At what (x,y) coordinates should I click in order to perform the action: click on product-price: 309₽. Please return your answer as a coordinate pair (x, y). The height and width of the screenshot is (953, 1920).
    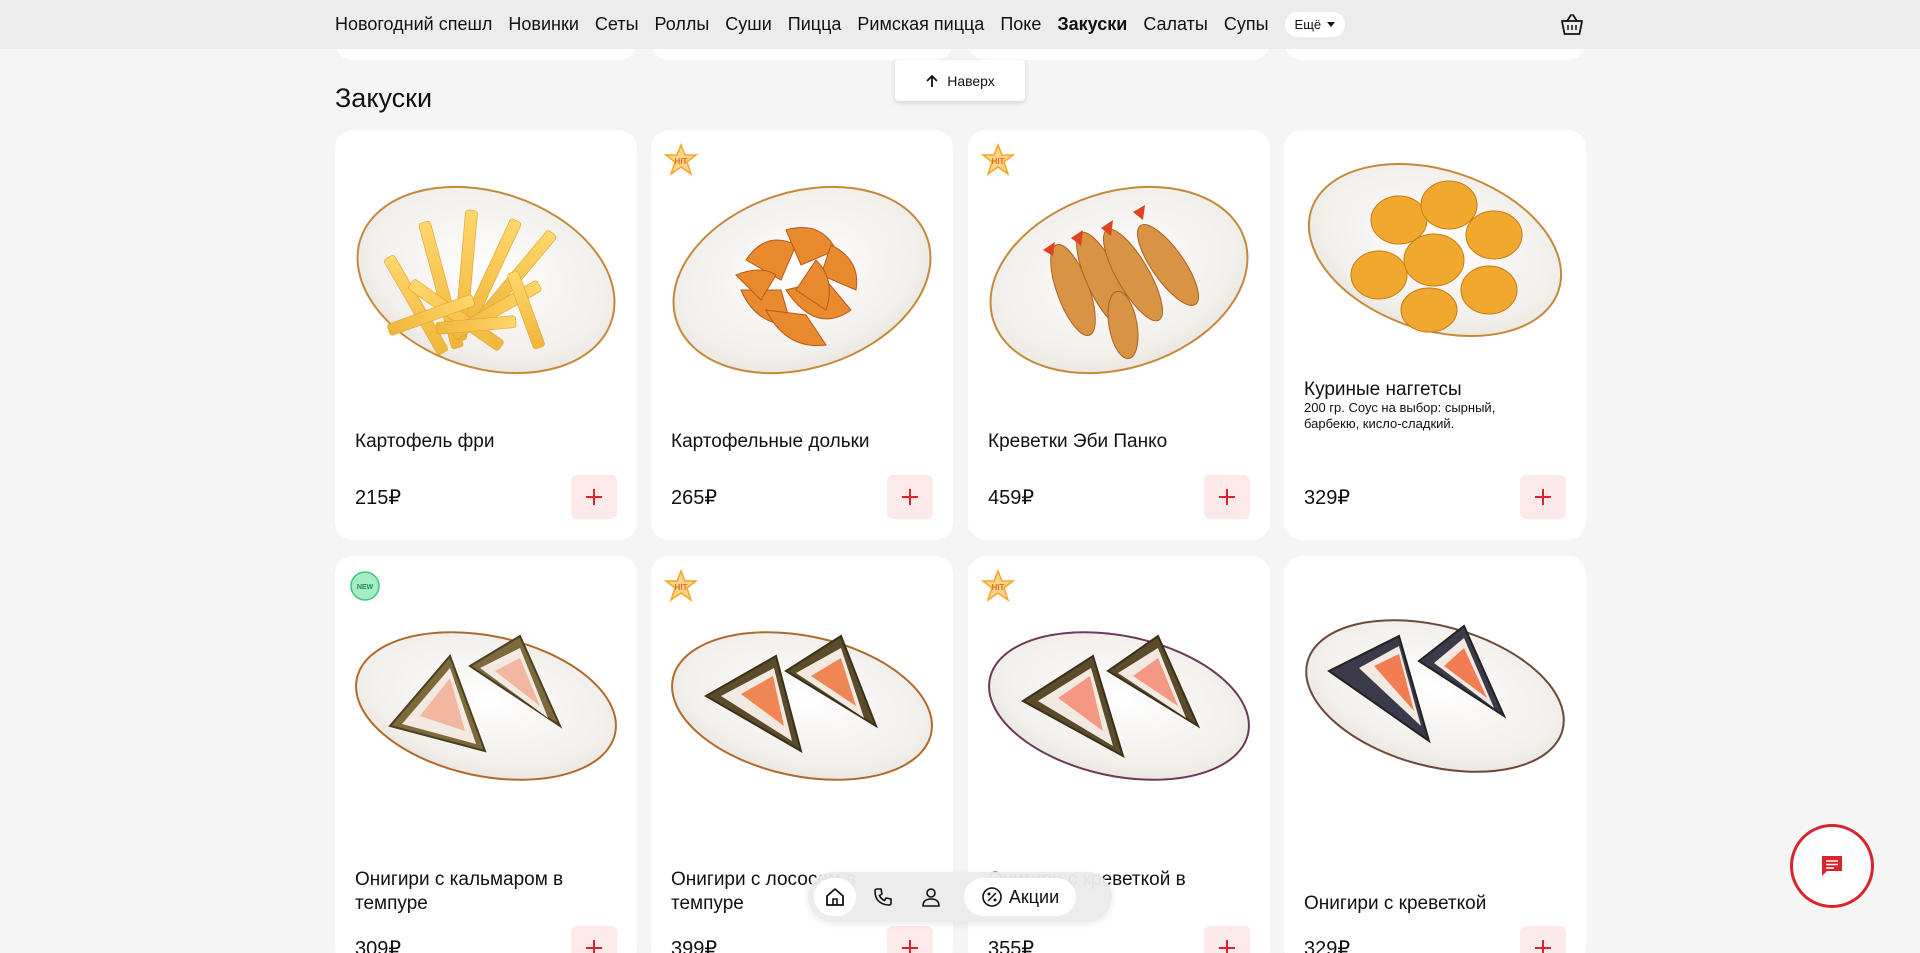
    Looking at the image, I should click on (378, 945).